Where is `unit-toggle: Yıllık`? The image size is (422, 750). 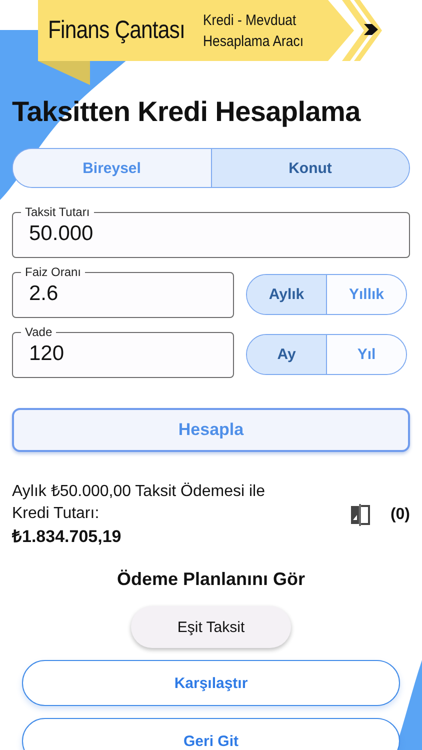 unit-toggle: Yıllık is located at coordinates (366, 294).